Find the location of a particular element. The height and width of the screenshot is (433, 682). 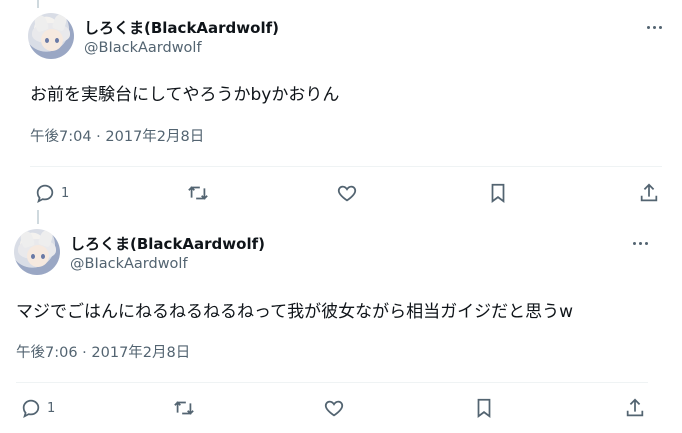

tweet-text: マジでごはんにねるねるねるねって我が彼女ながら相当ガイジだと思うw is located at coordinates (295, 312).